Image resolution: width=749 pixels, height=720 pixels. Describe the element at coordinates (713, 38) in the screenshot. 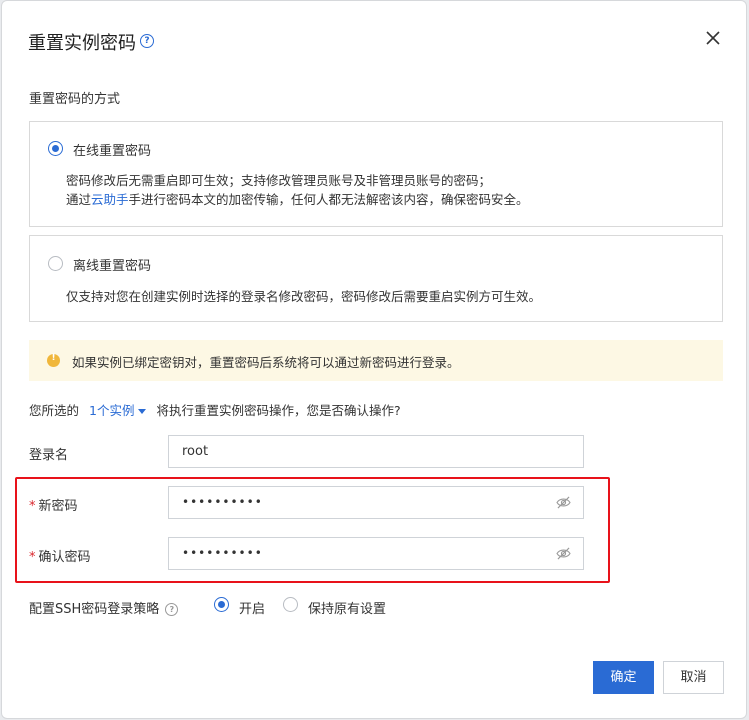

I see `close-icon` at that location.